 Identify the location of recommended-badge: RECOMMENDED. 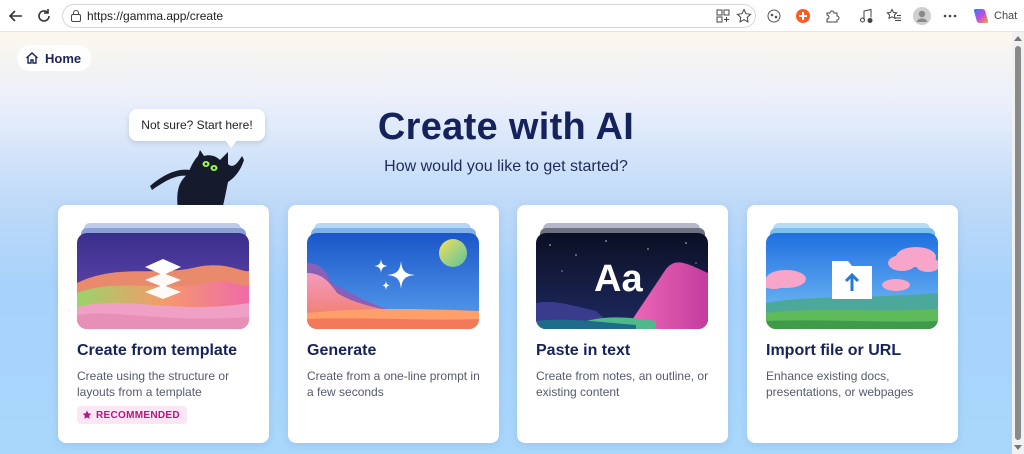
(132, 415).